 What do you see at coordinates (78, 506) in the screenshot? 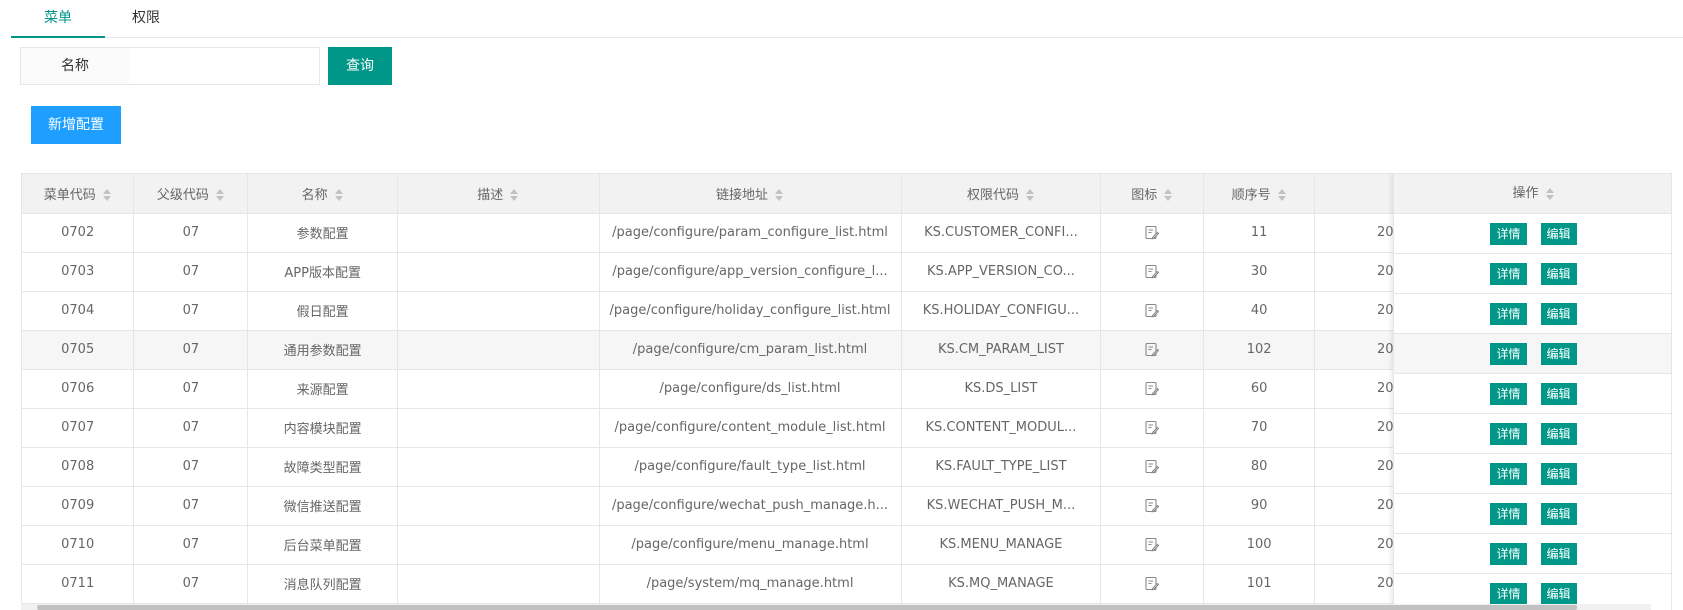
I see `cell-menu-code: 0709` at bounding box center [78, 506].